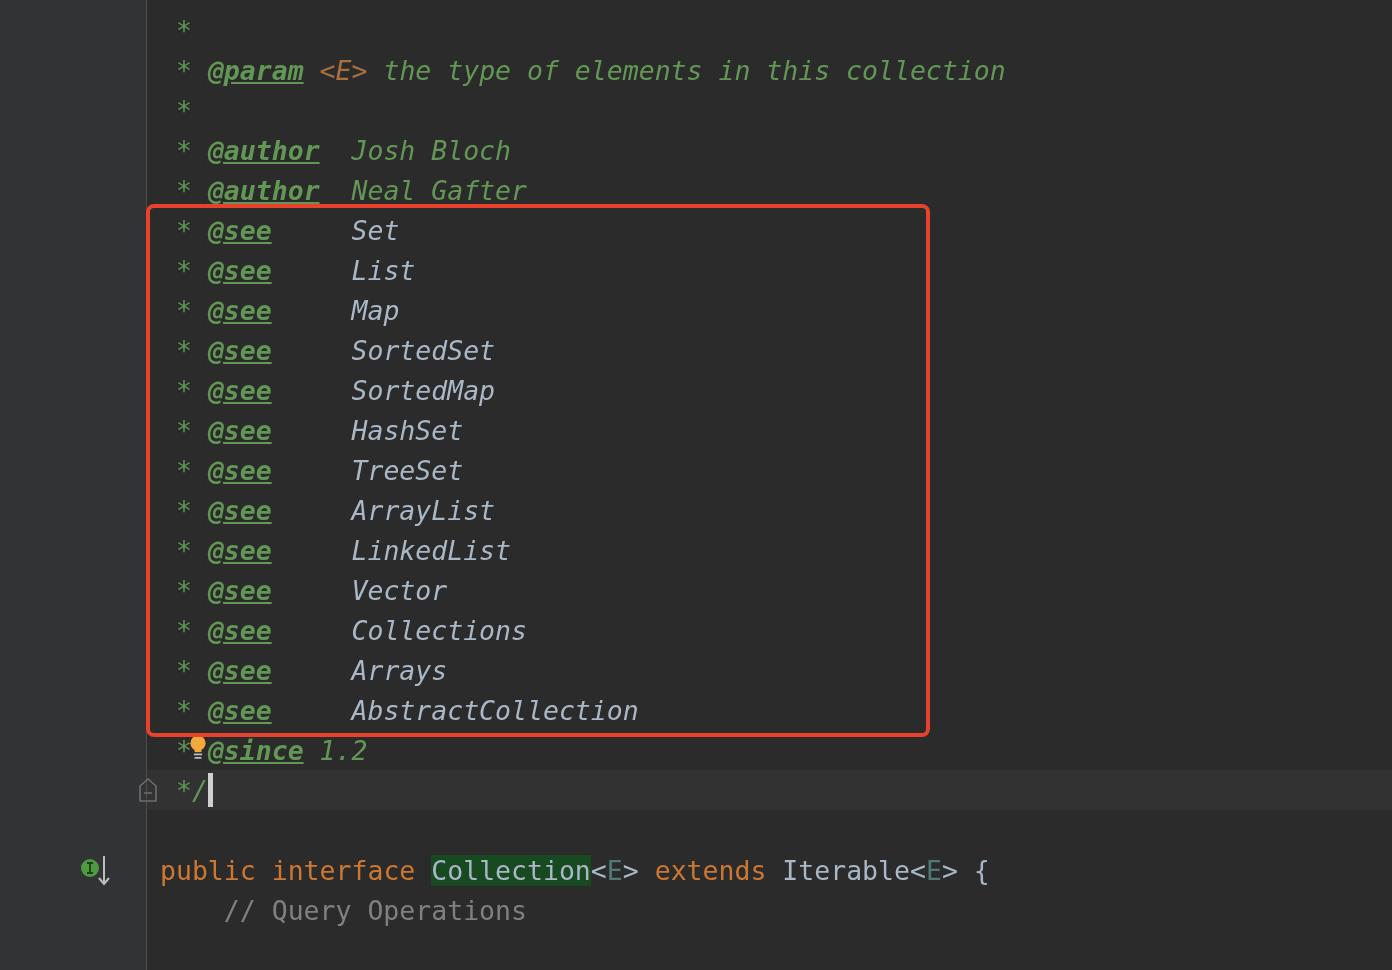 Image resolution: width=1392 pixels, height=970 pixels. Describe the element at coordinates (375, 230) in the screenshot. I see `see-reference: Set` at that location.